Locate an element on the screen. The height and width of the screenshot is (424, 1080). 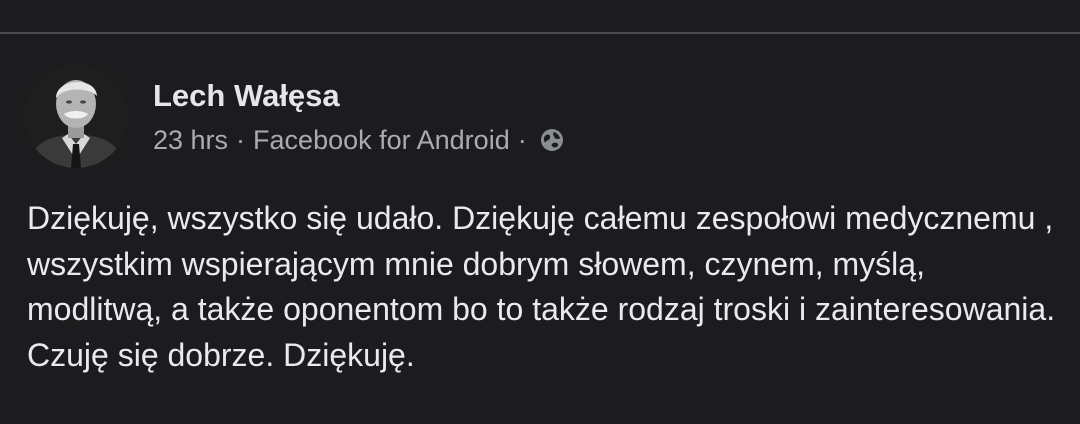
avatar-image is located at coordinates (76, 116).